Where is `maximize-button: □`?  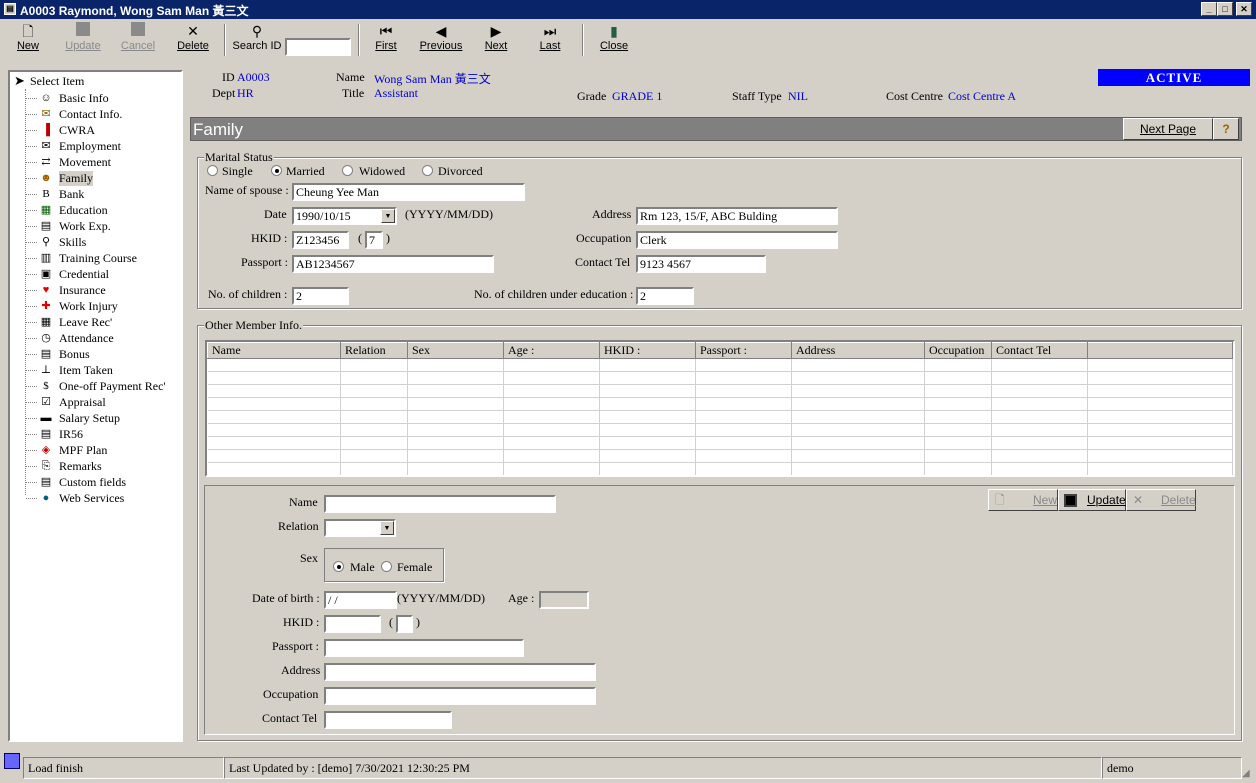 maximize-button: □ is located at coordinates (1225, 9).